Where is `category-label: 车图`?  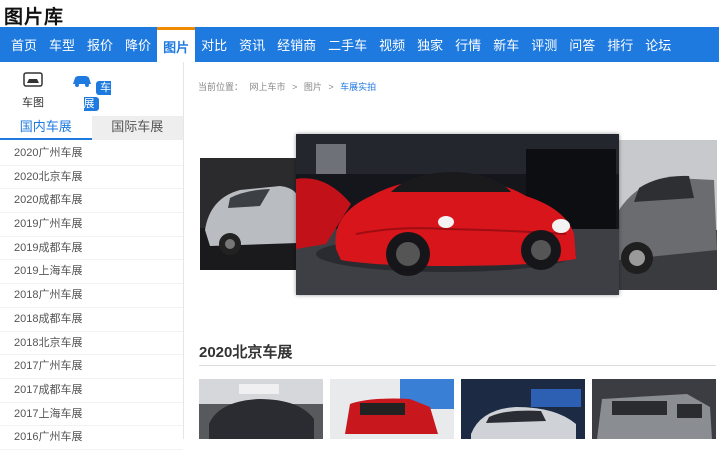
category-label: 车图 is located at coordinates (33, 103).